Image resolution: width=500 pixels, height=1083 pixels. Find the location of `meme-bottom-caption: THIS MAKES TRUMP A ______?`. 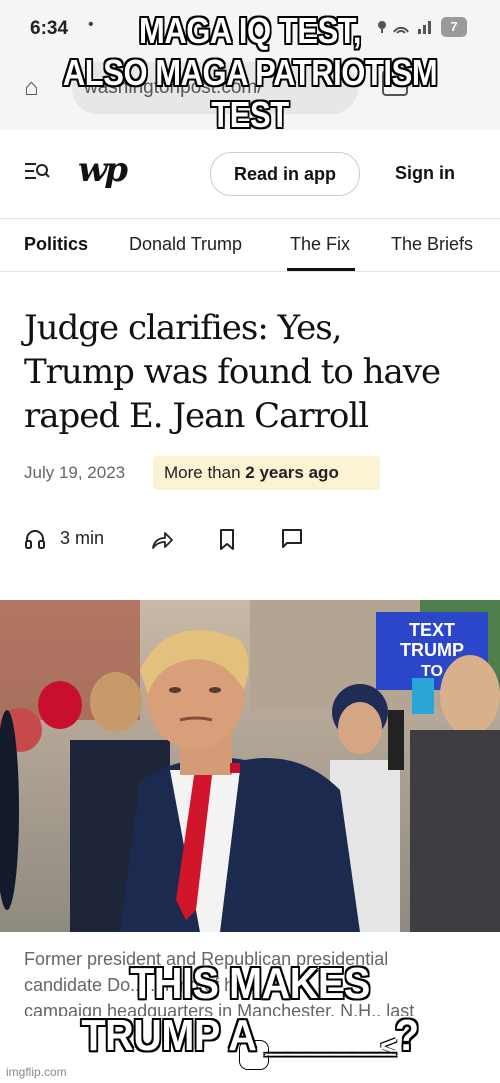

meme-bottom-caption: THIS MAKES TRUMP A ______? is located at coordinates (250, 1010).